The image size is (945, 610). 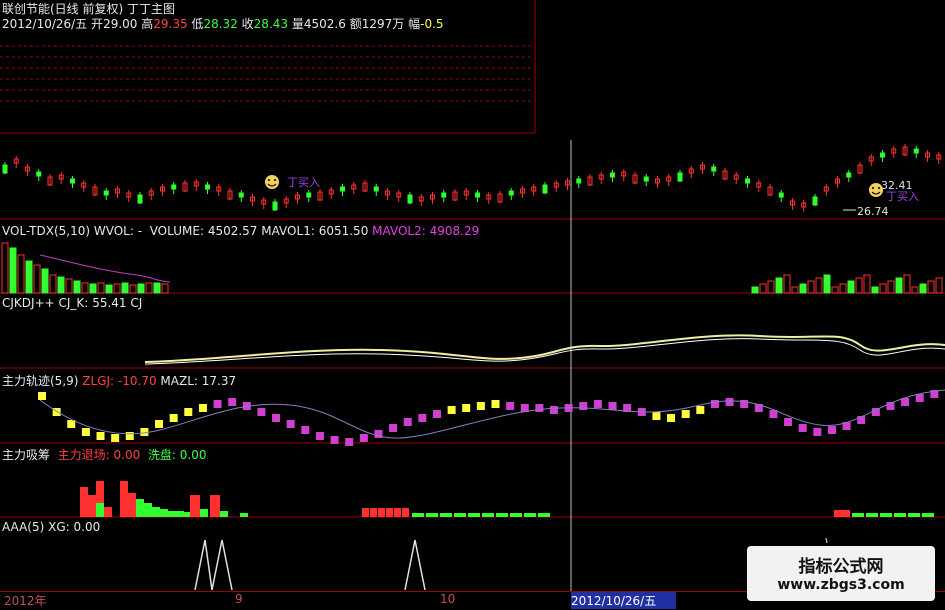 I want to click on wash-label: 洗盘:, so click(x=161, y=455).